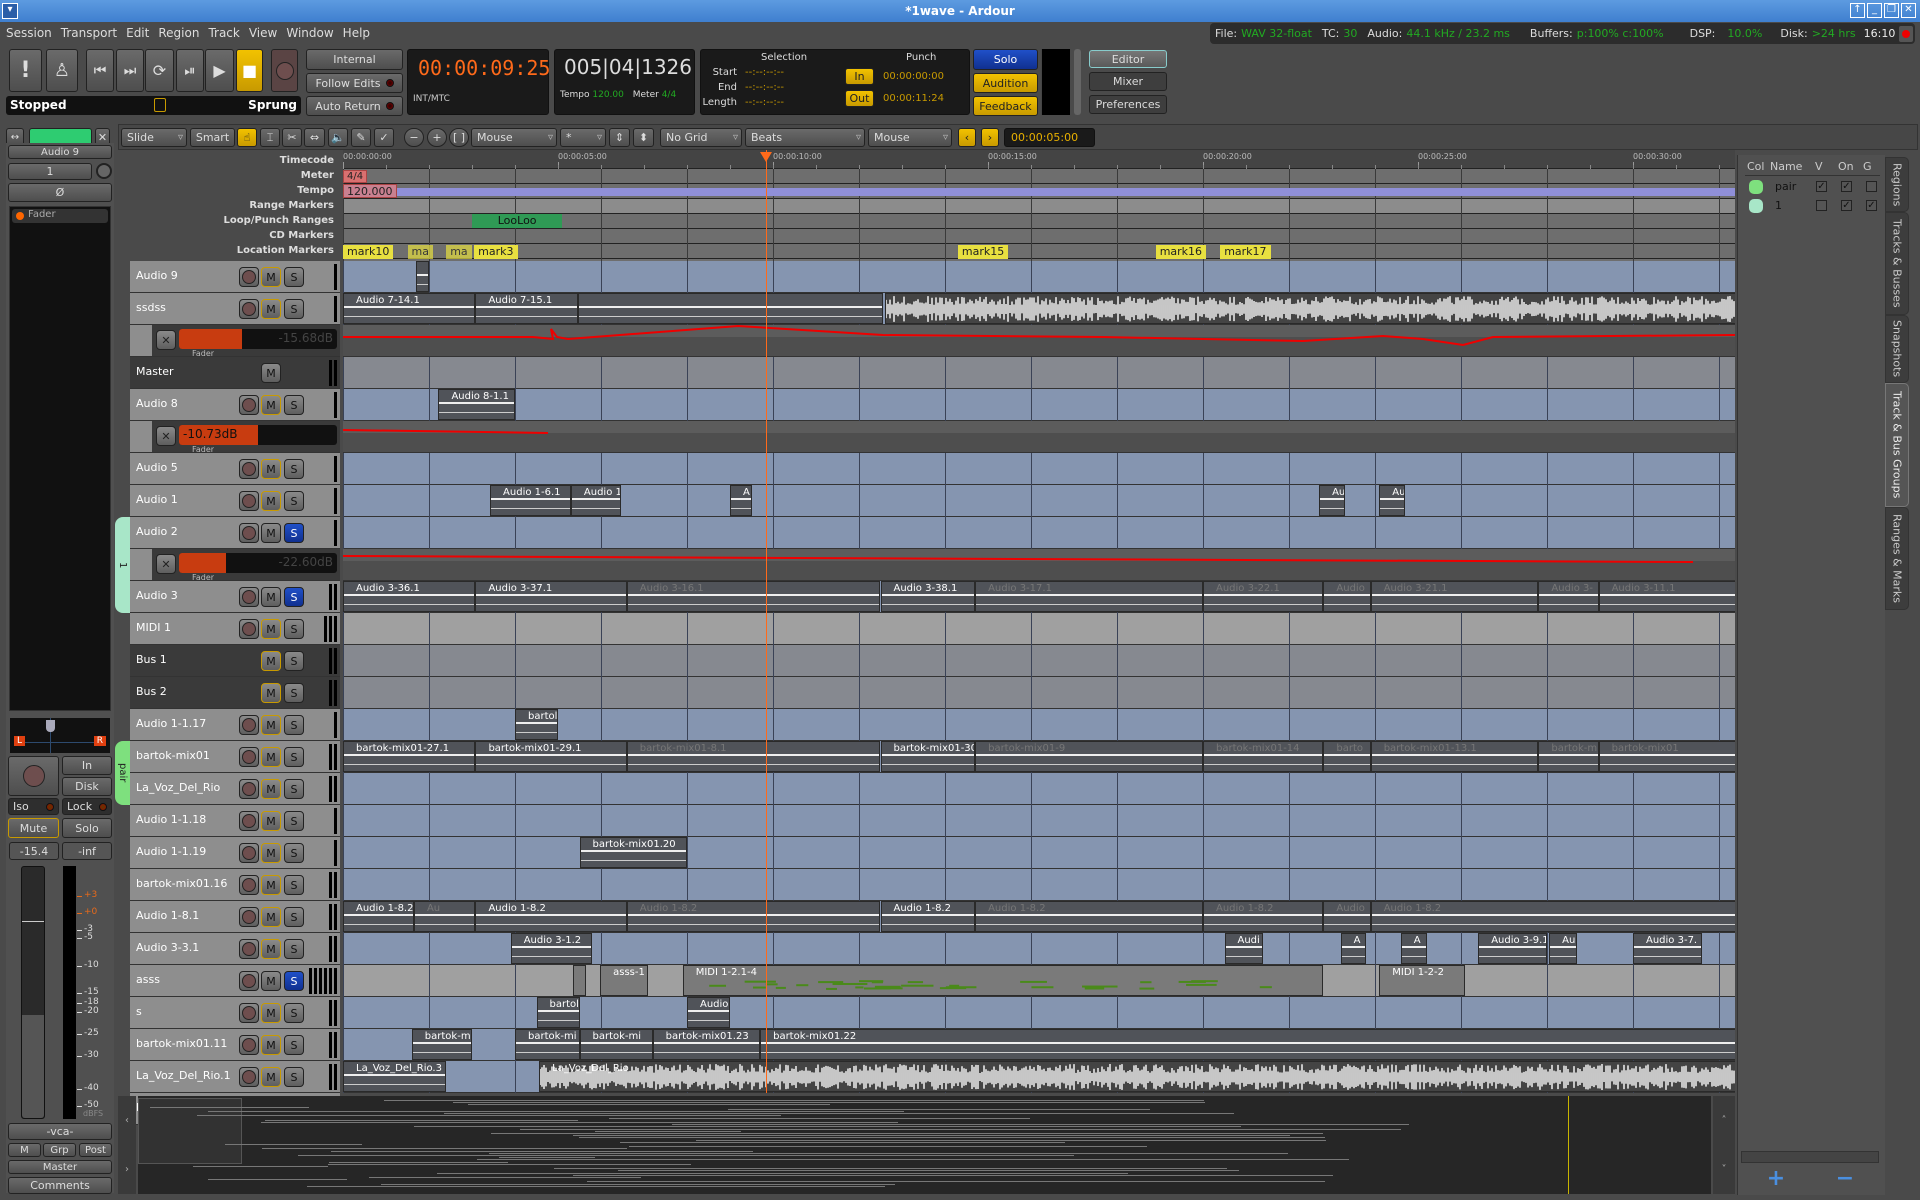 The height and width of the screenshot is (1200, 1920). Describe the element at coordinates (24, 1150) in the screenshot. I see `meter-point-m-button: M` at that location.